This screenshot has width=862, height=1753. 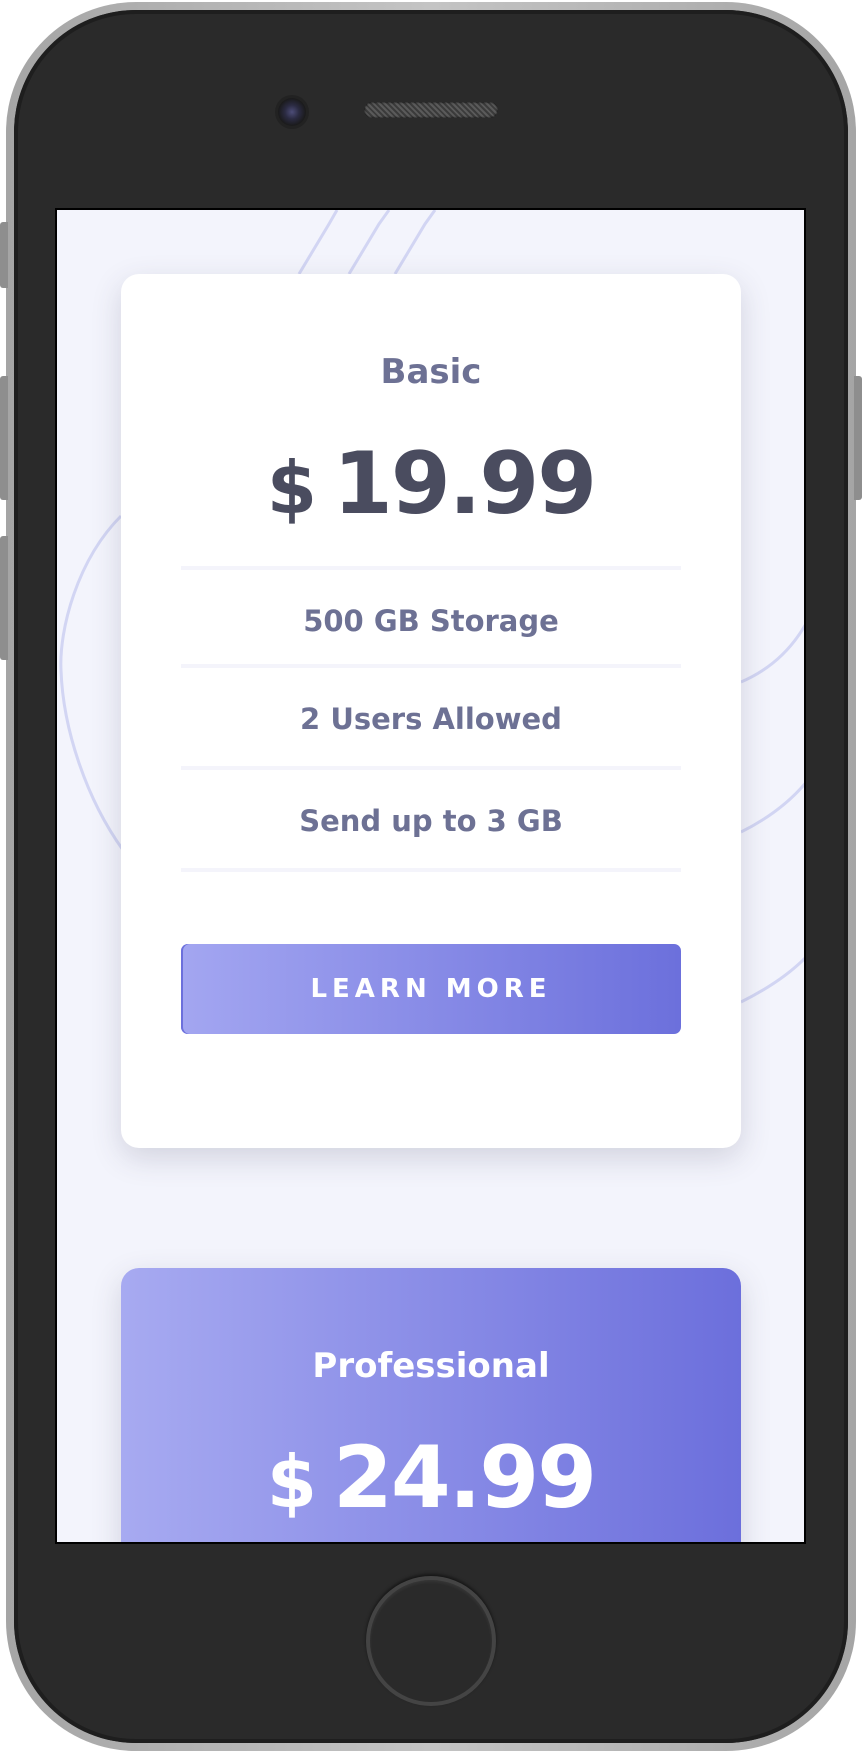 I want to click on feature-item: Send up to 3 GB, so click(x=431, y=821).